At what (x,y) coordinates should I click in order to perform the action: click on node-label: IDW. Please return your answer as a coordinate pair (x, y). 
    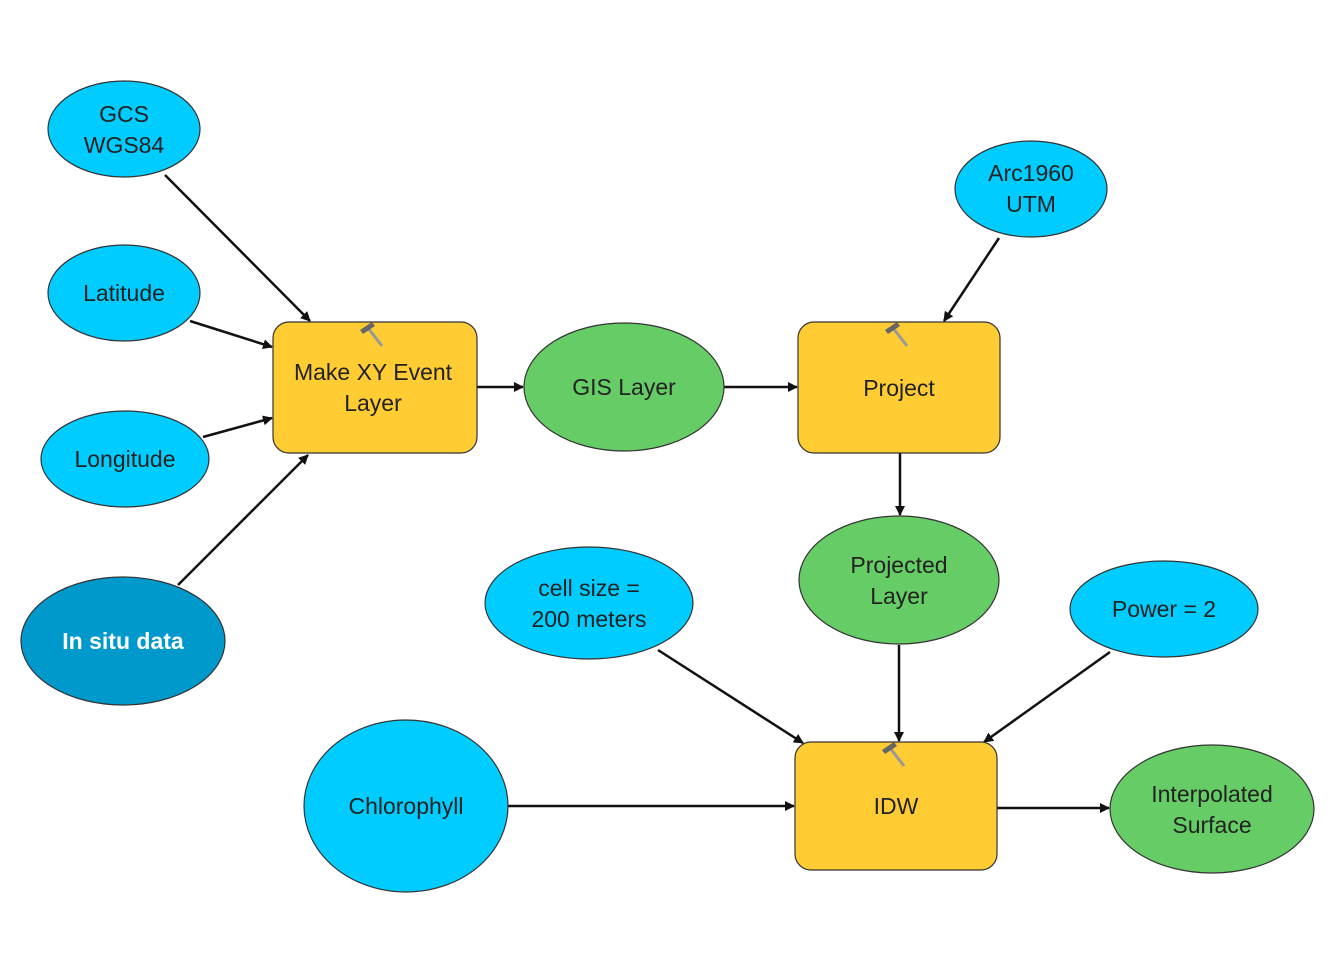
    Looking at the image, I should click on (896, 806).